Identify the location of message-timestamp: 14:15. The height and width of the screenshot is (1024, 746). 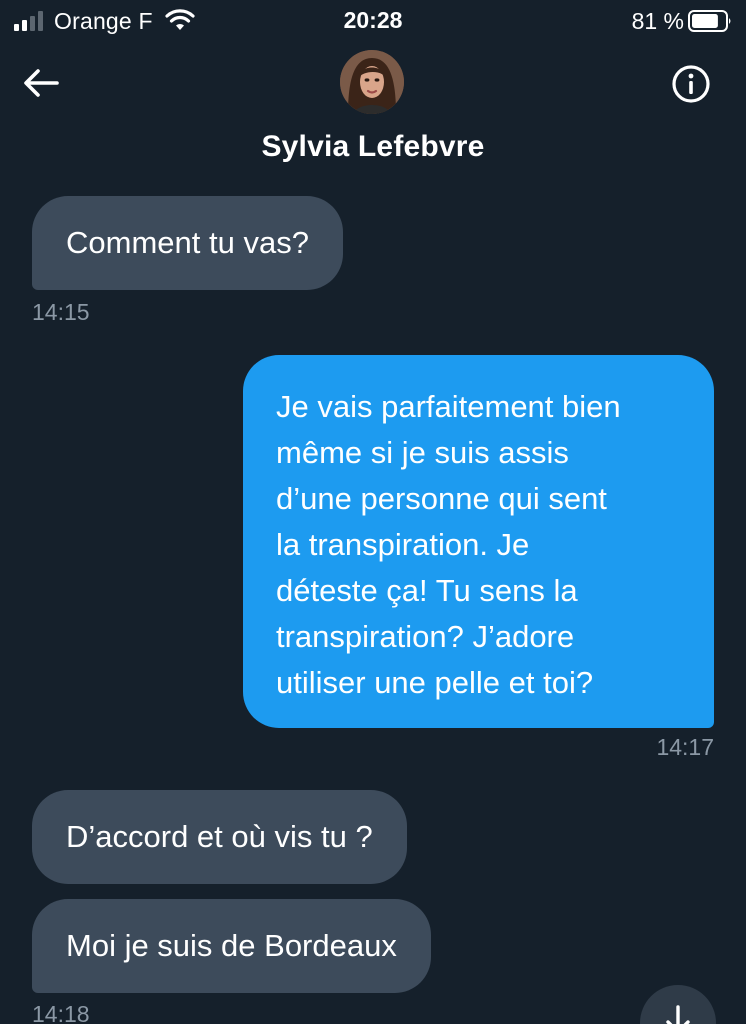
(61, 312).